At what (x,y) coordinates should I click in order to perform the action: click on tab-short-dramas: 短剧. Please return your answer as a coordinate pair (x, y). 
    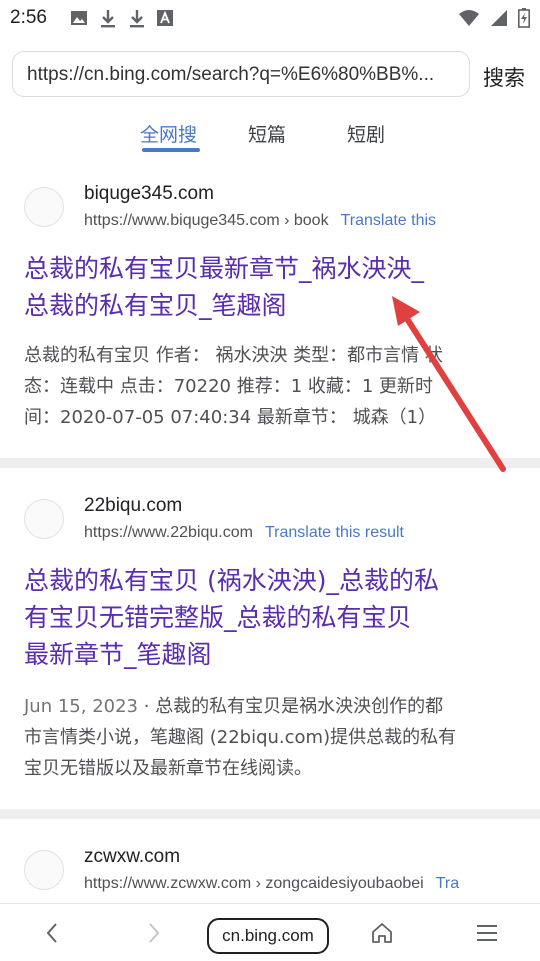
    Looking at the image, I should click on (366, 133).